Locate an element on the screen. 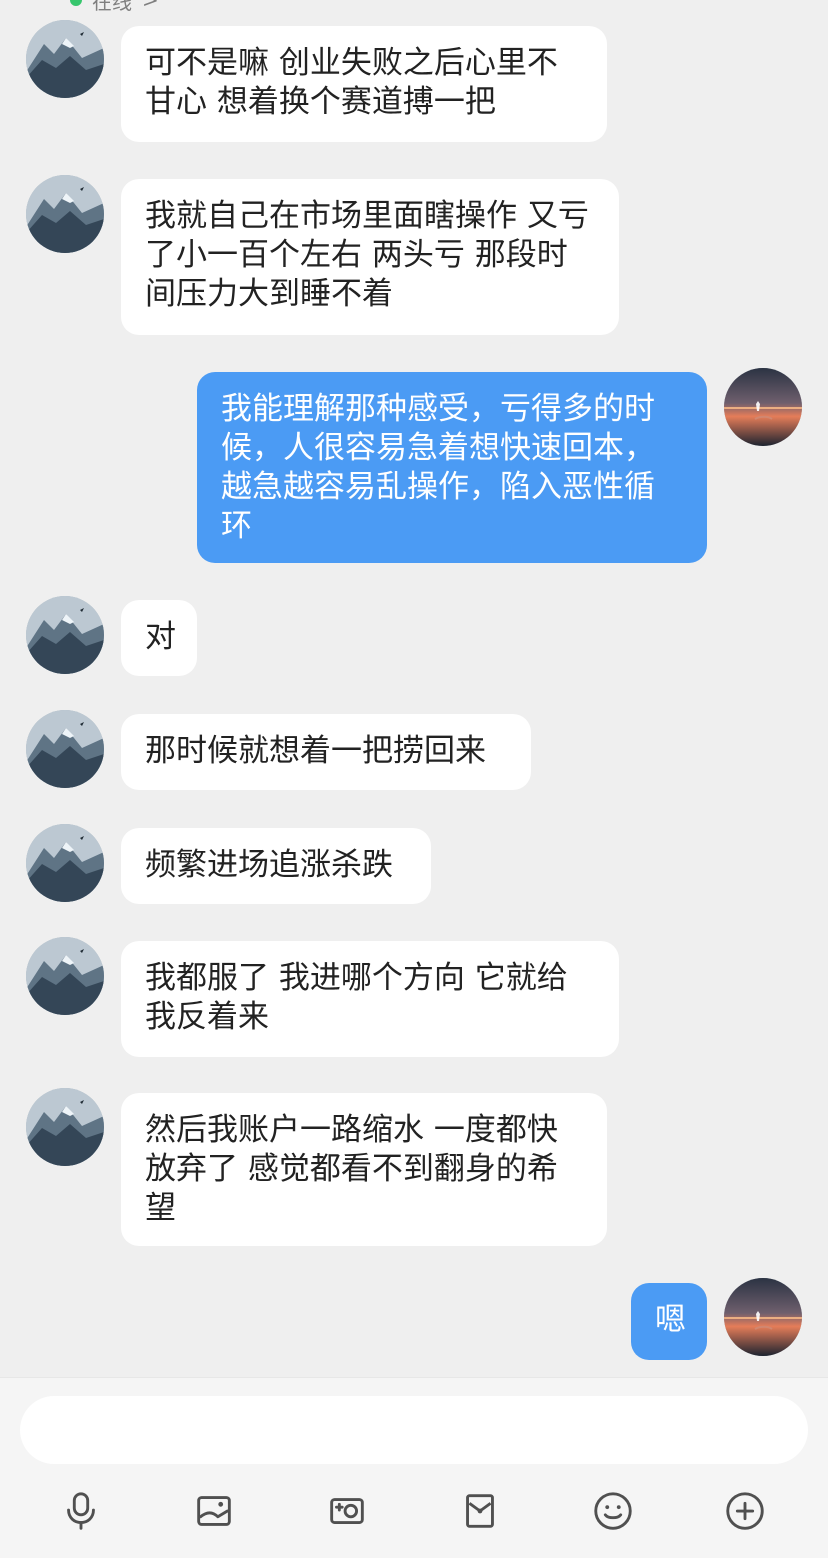 This screenshot has width=828, height=1558. message-bubble: 那时候就想着一把捞回来 is located at coordinates (326, 752).